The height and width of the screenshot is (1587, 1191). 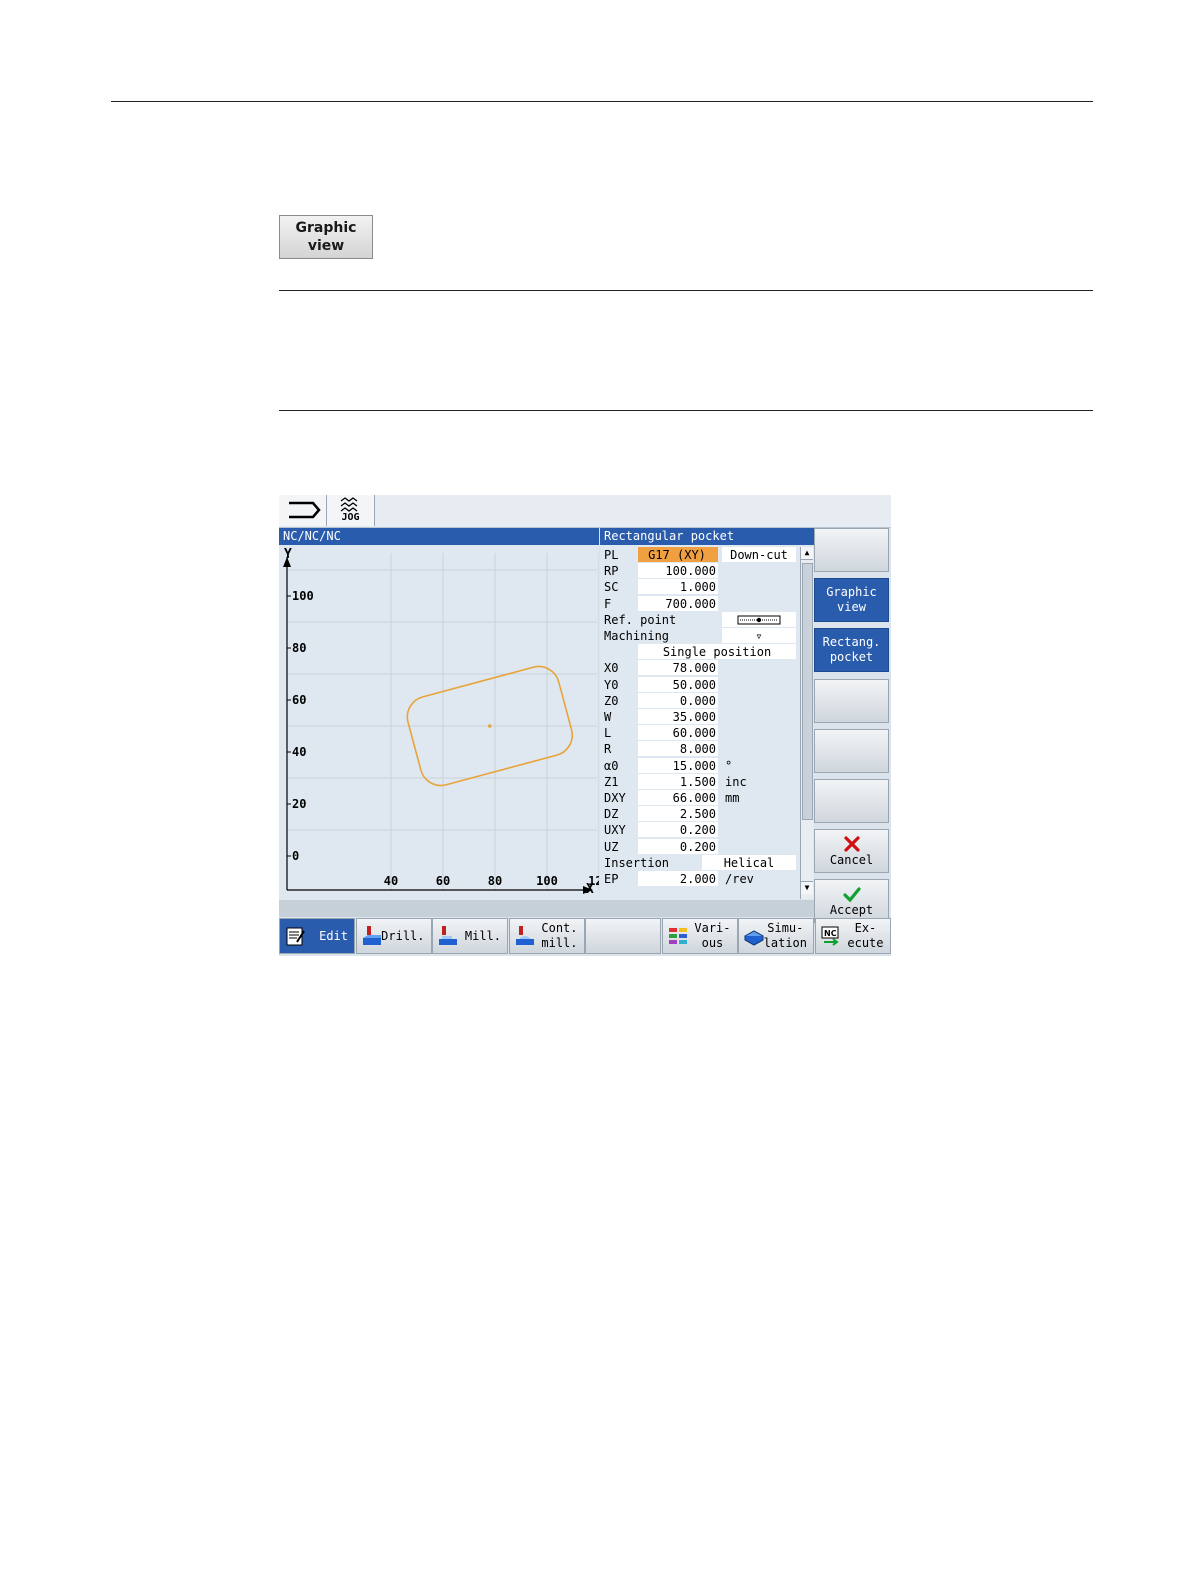 What do you see at coordinates (317, 936) in the screenshot?
I see `softkey-edit: Edit` at bounding box center [317, 936].